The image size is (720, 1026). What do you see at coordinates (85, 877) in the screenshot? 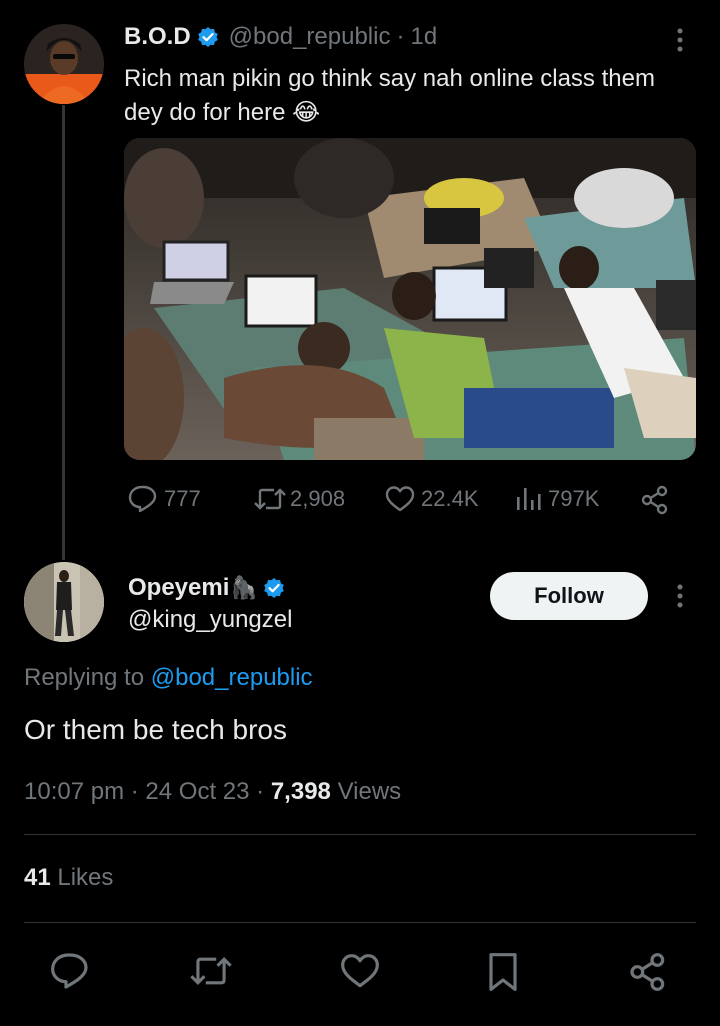
I see `likes-label: Likes` at bounding box center [85, 877].